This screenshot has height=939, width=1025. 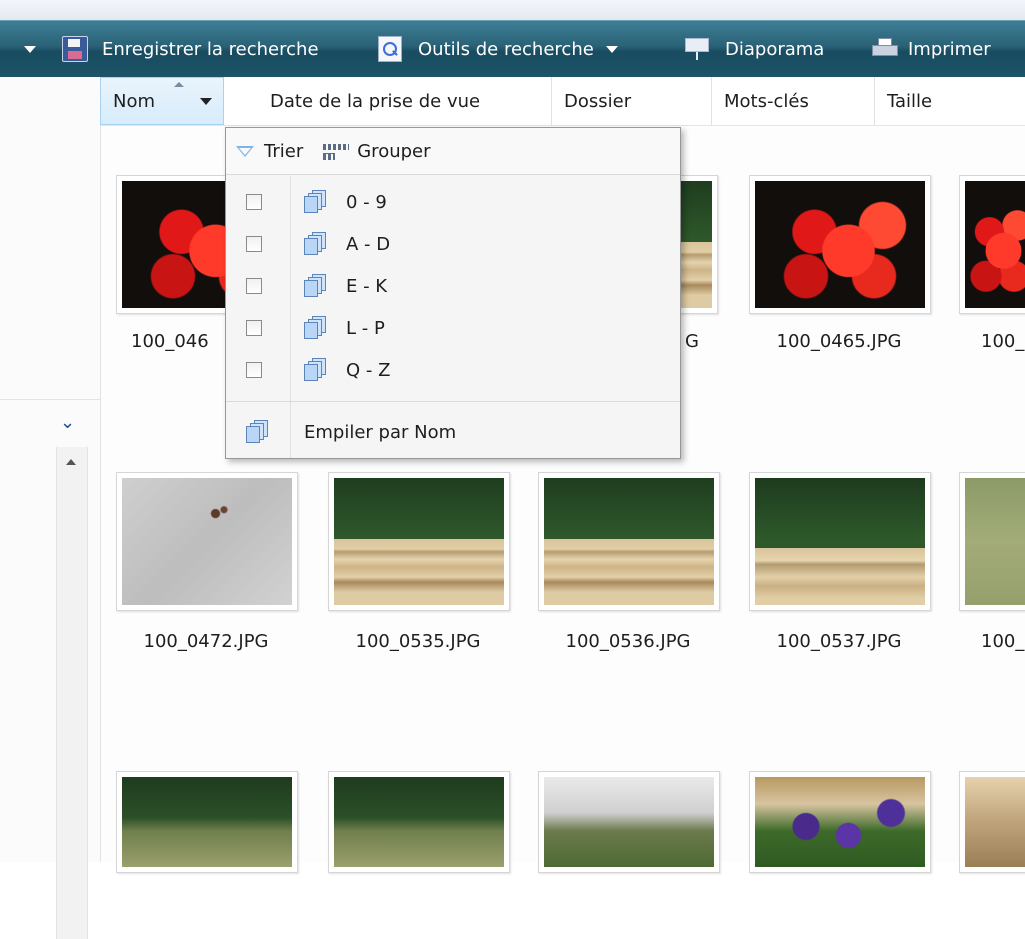 What do you see at coordinates (885, 49) in the screenshot?
I see `print-icon` at bounding box center [885, 49].